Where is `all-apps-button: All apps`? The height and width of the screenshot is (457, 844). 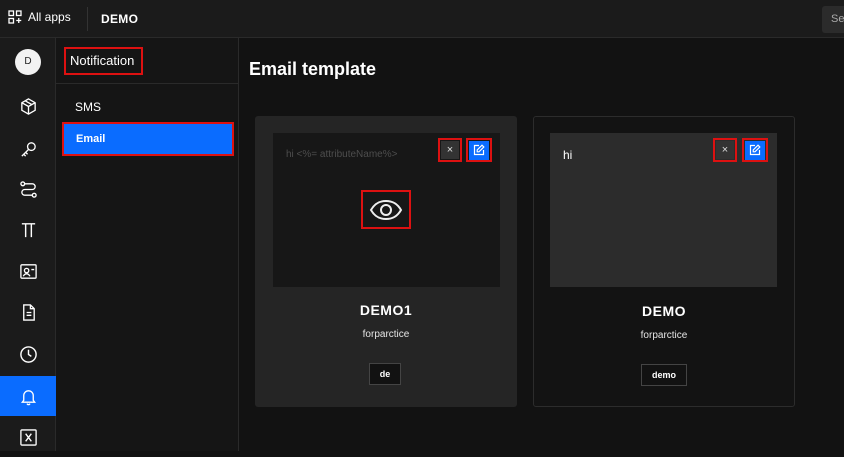 all-apps-button: All apps is located at coordinates (39, 17).